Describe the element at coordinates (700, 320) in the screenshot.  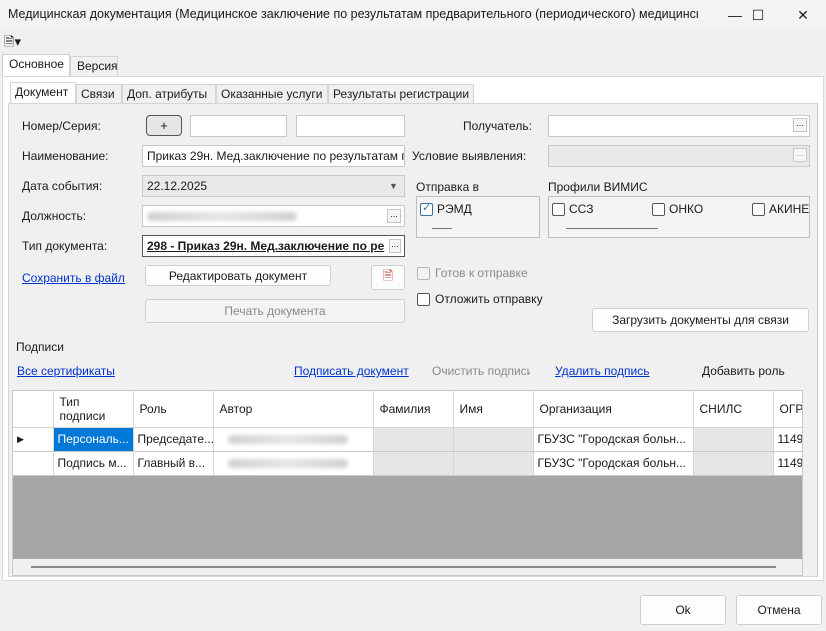
I see `load-documents-button: Загрузить документы для связи` at that location.